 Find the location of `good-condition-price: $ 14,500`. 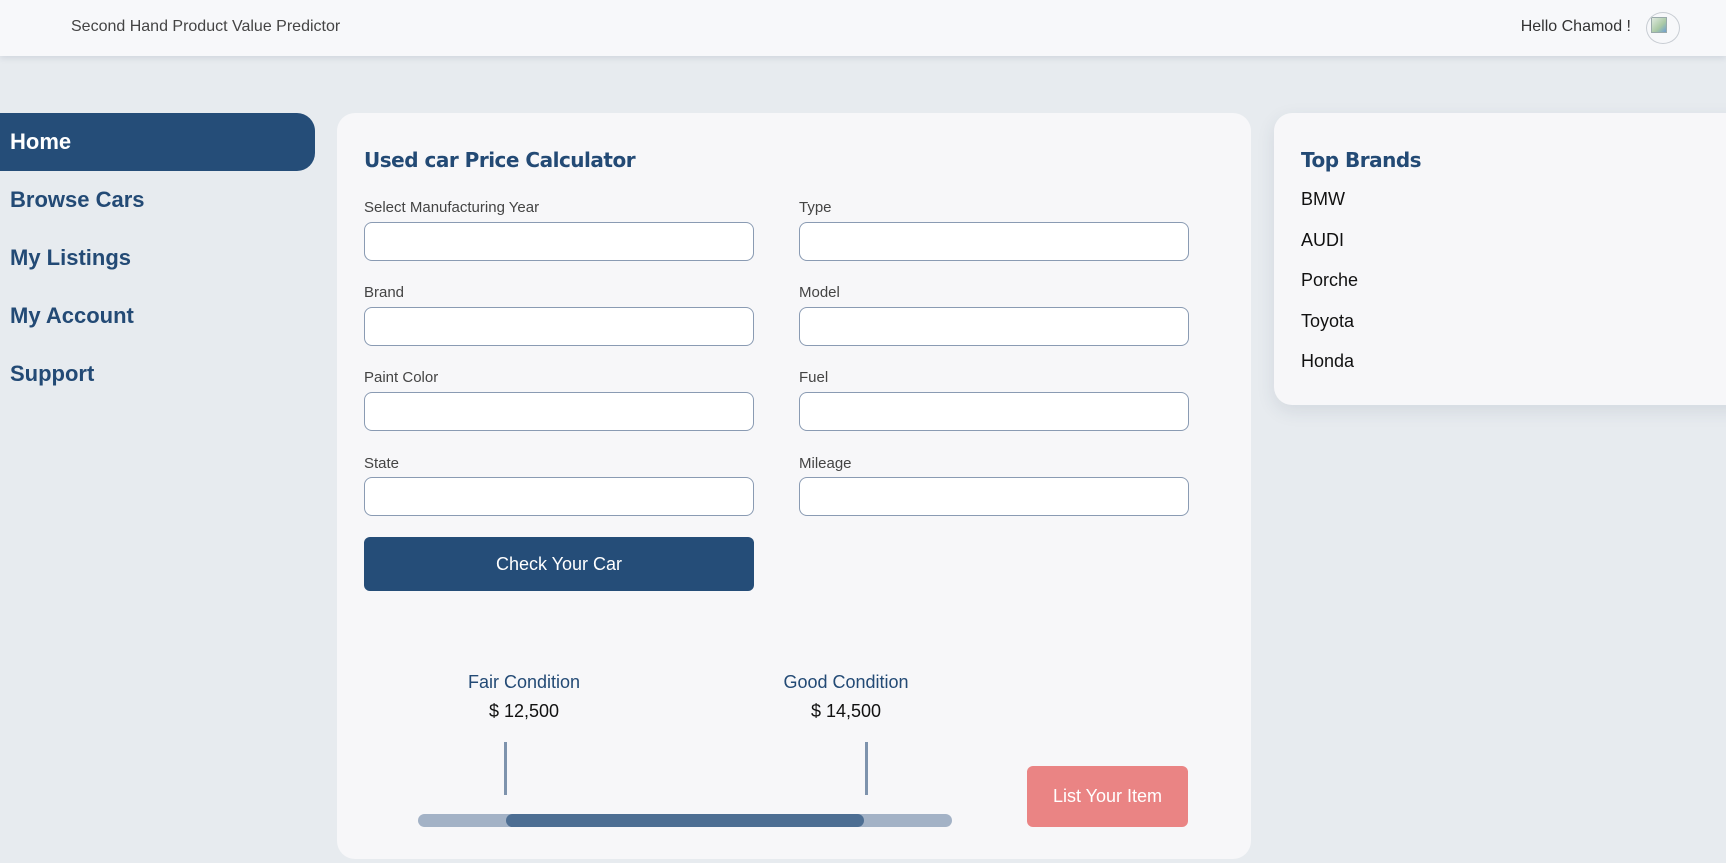

good-condition-price: $ 14,500 is located at coordinates (846, 711).